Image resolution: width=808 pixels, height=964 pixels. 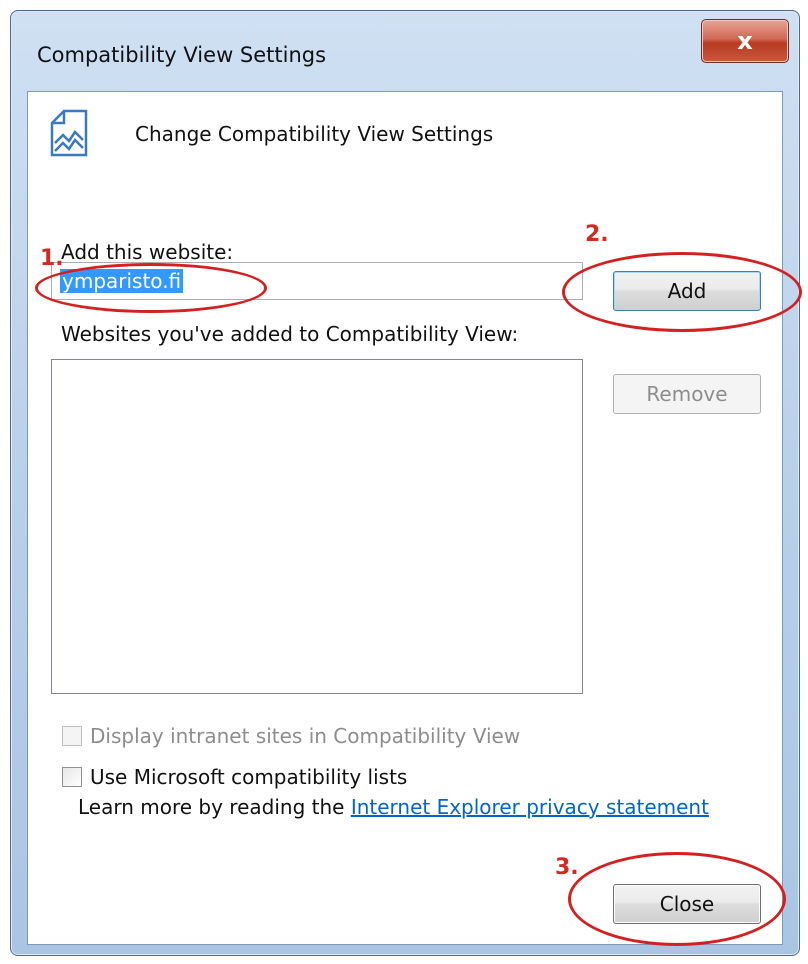 I want to click on window-title: Compatibility View Settings, so click(x=182, y=55).